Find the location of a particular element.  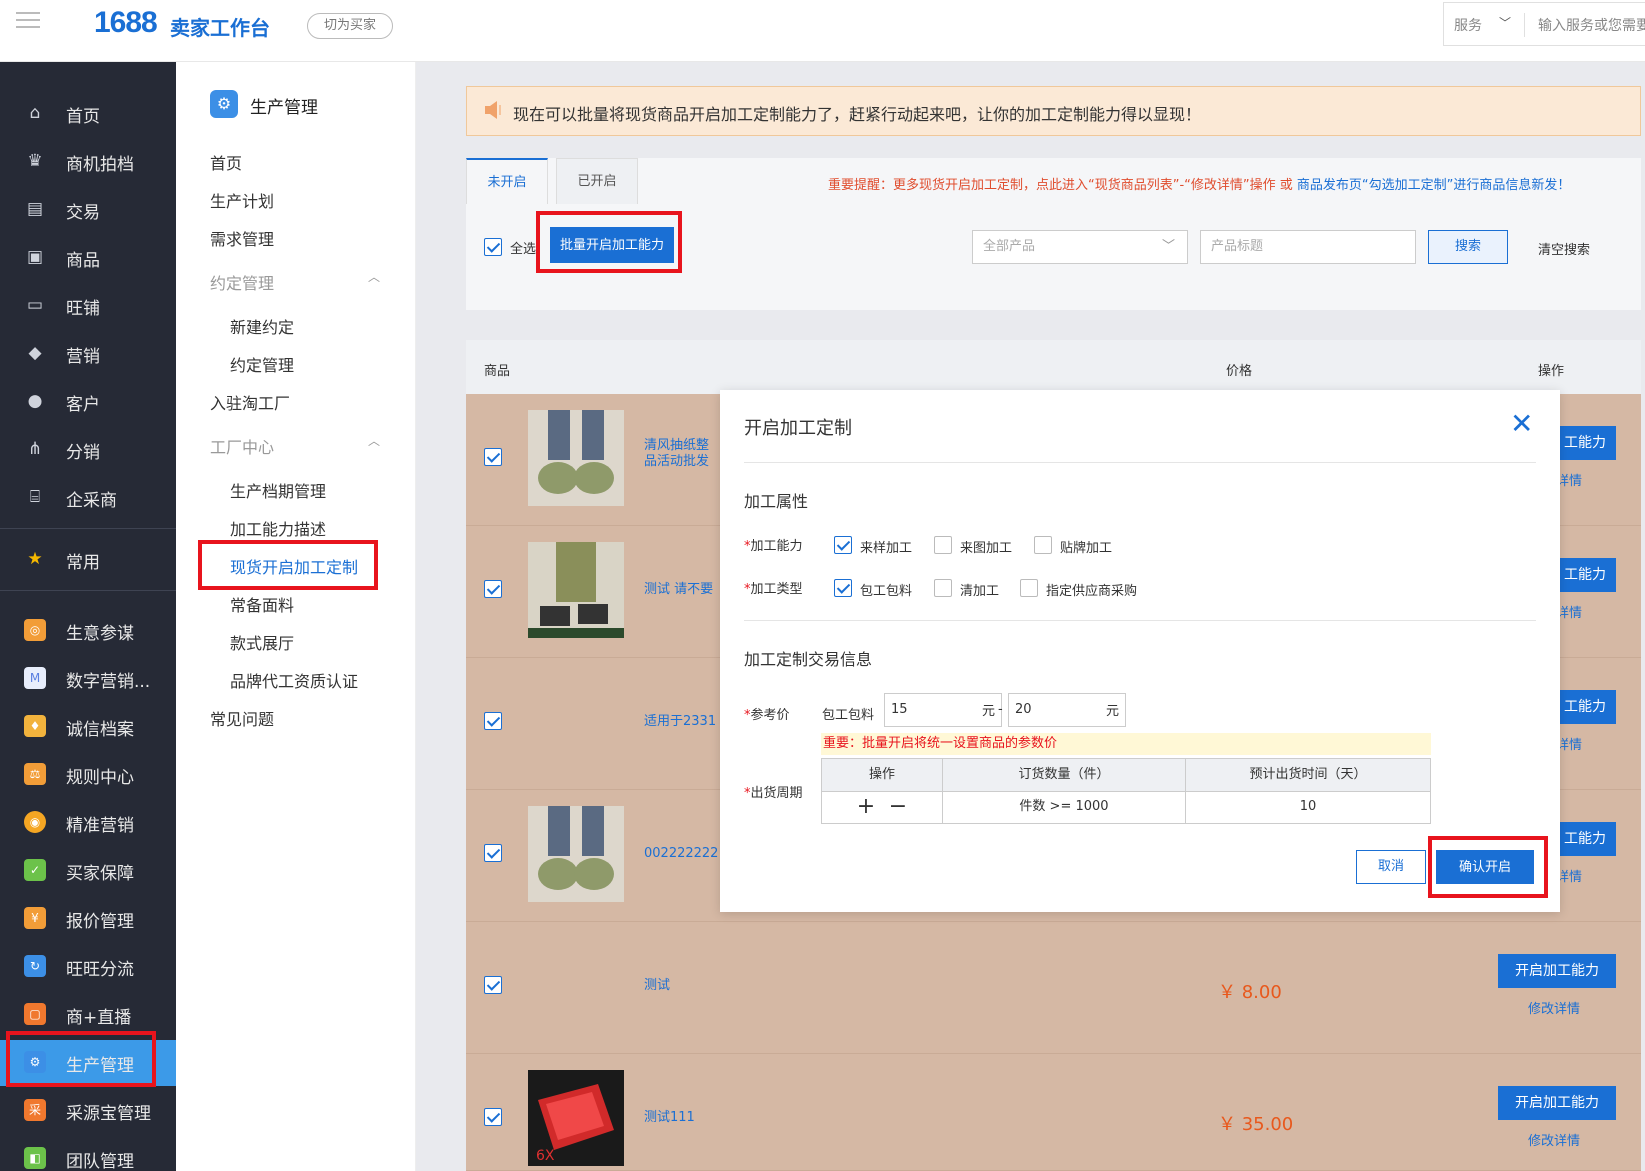

nav-new-agreement: 新建约定 is located at coordinates (262, 326).